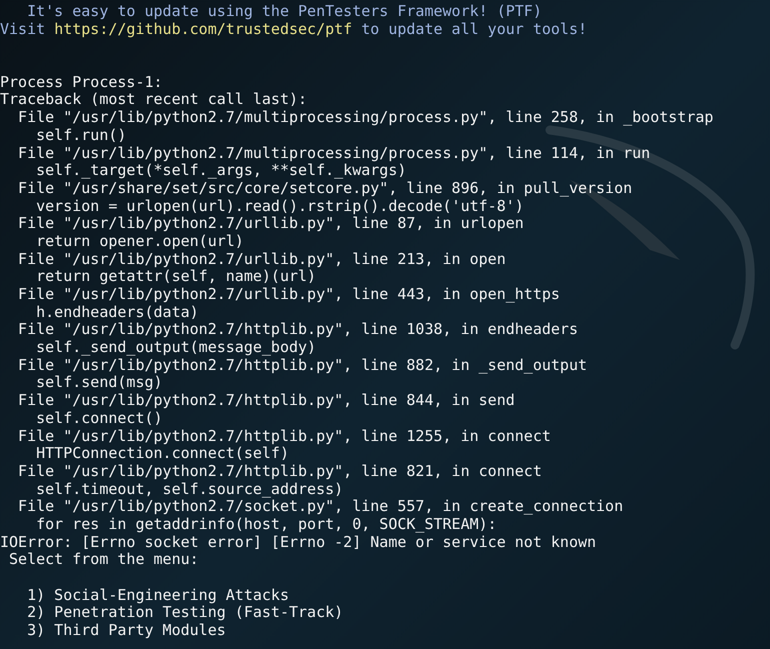 The height and width of the screenshot is (649, 770). Describe the element at coordinates (266, 401) in the screenshot. I see `terminal-line: File "/usr/lib/python2.7/httplib.py", line 844, in send` at that location.